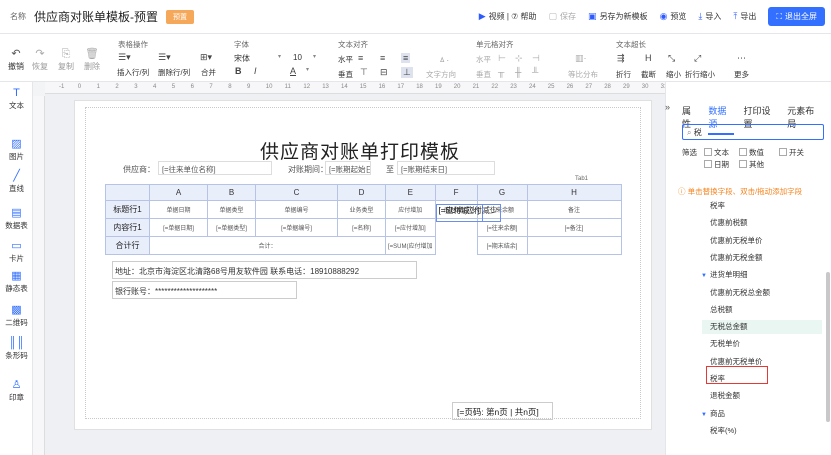 This screenshot has height=455, width=831. What do you see at coordinates (231, 209) in the screenshot?
I see `table-cell: 单据类型` at bounding box center [231, 209].